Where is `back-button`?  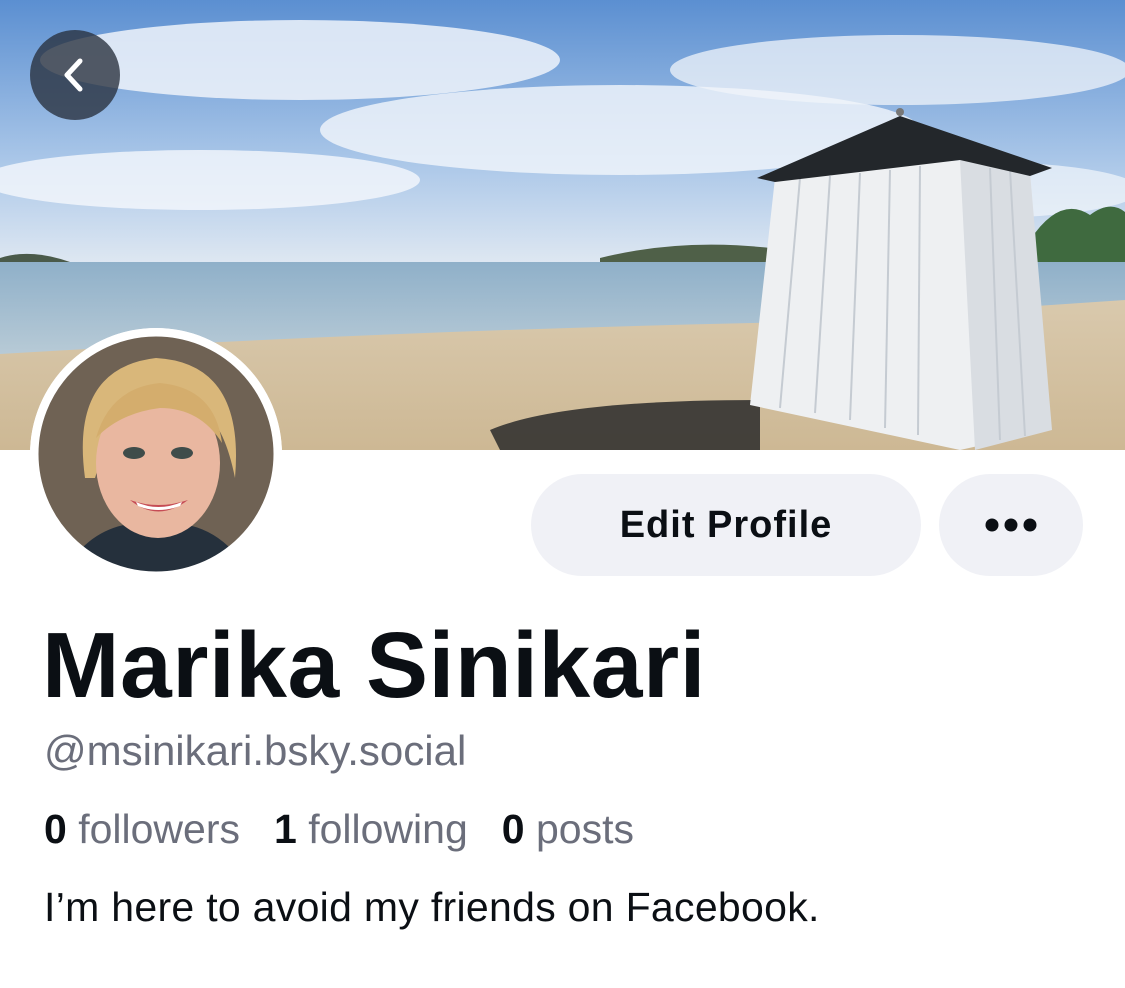 back-button is located at coordinates (75, 75).